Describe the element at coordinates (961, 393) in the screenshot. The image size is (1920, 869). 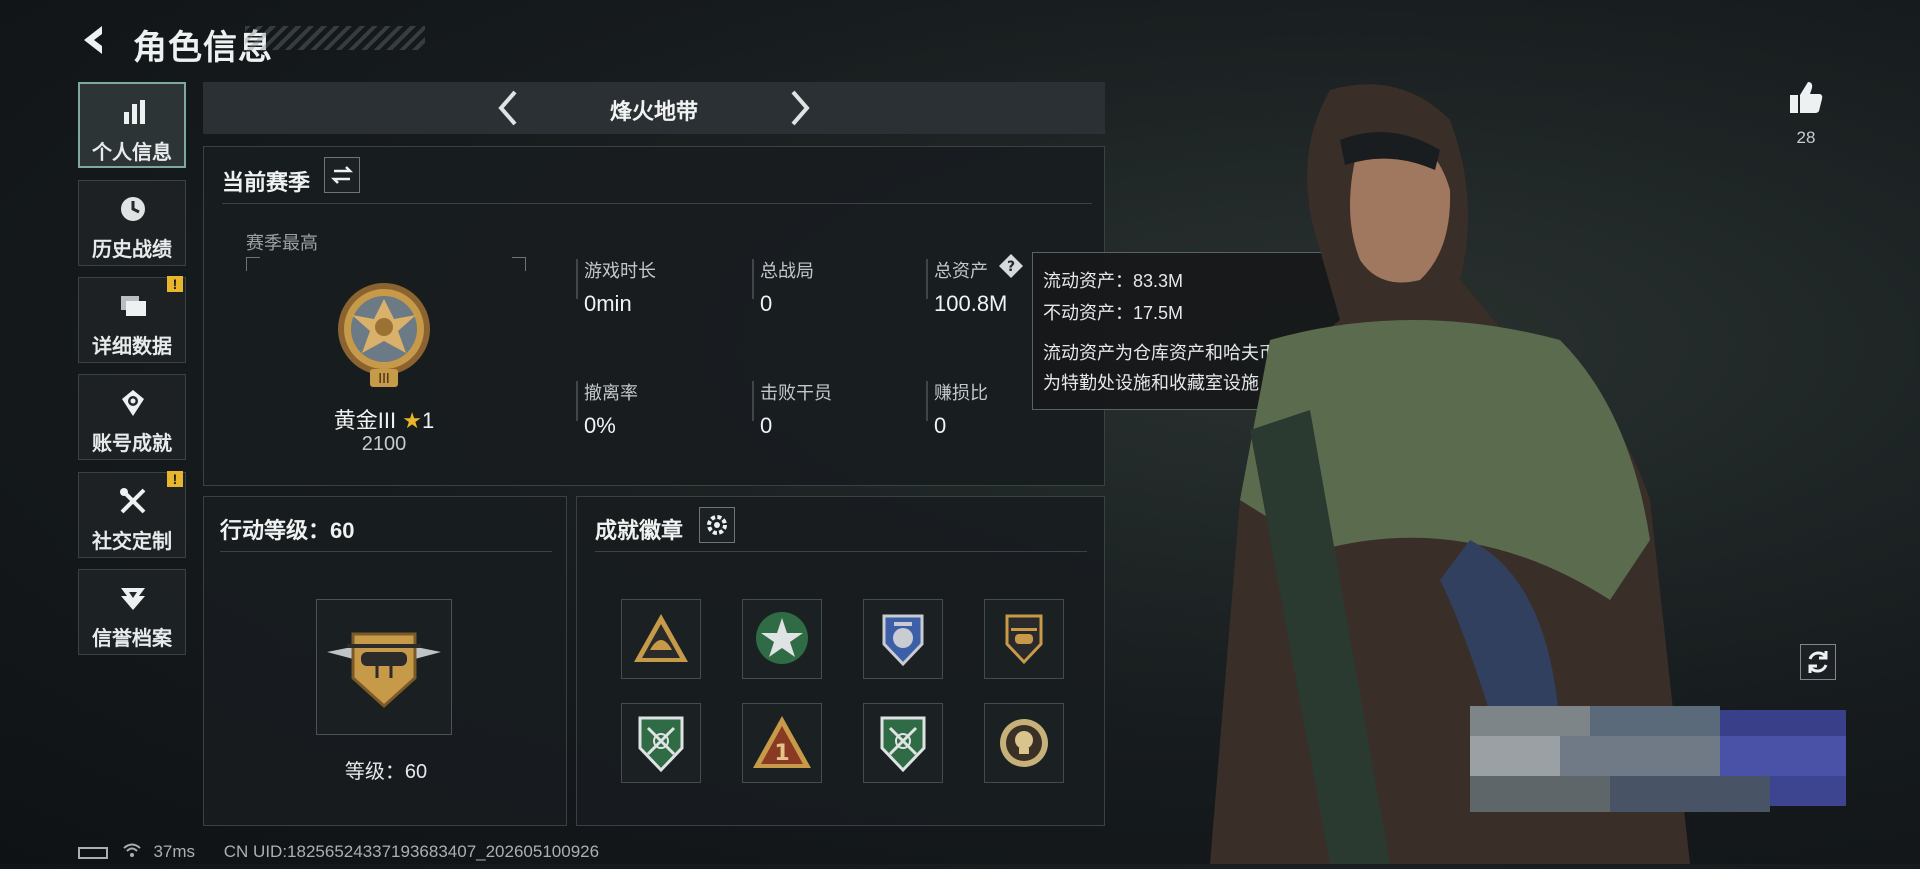
I see `stat-label: 赚损比` at that location.